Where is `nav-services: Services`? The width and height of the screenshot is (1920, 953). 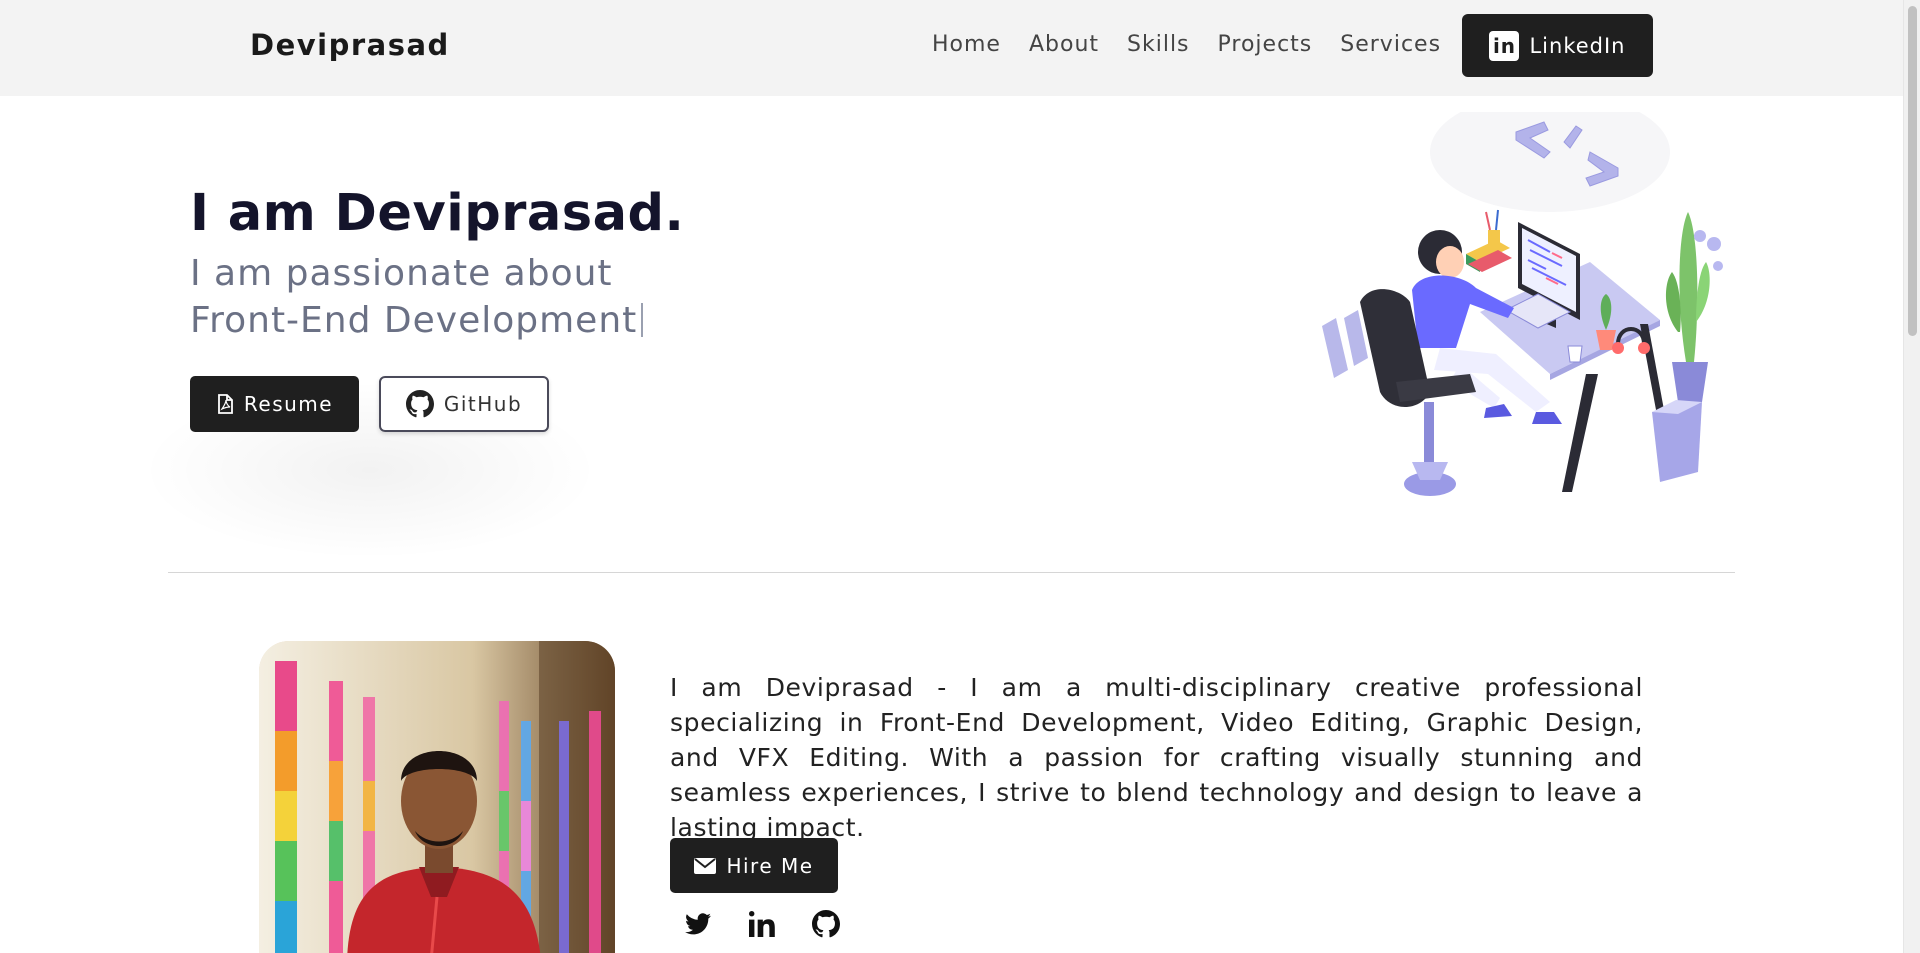
nav-services: Services is located at coordinates (1390, 44).